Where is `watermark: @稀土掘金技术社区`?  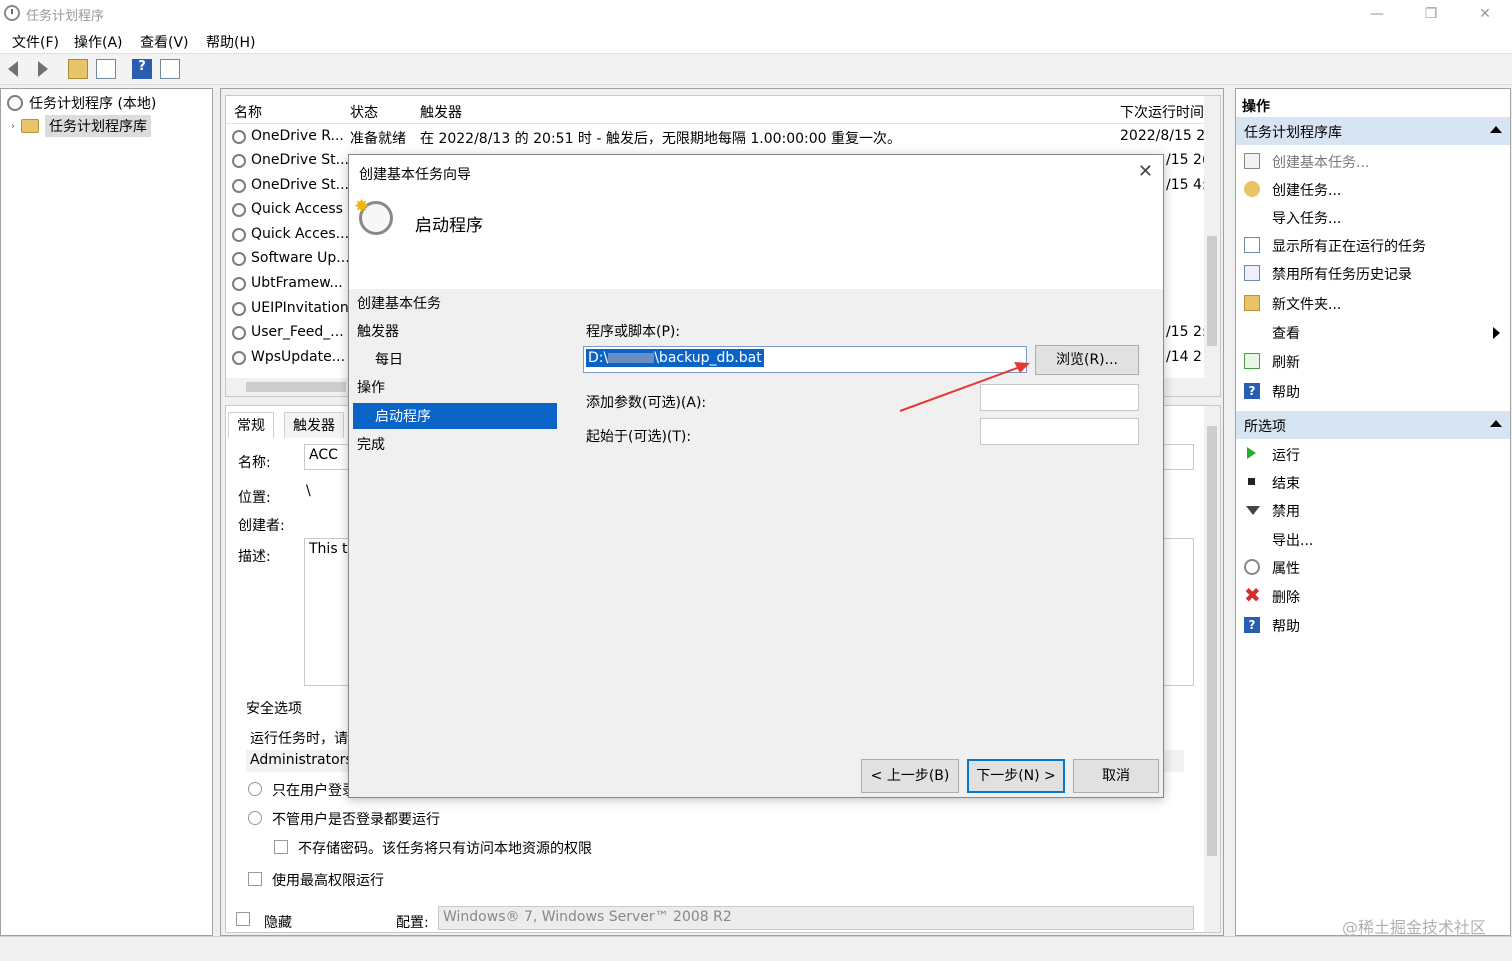
watermark: @稀土掘金技术社区 is located at coordinates (1413, 927).